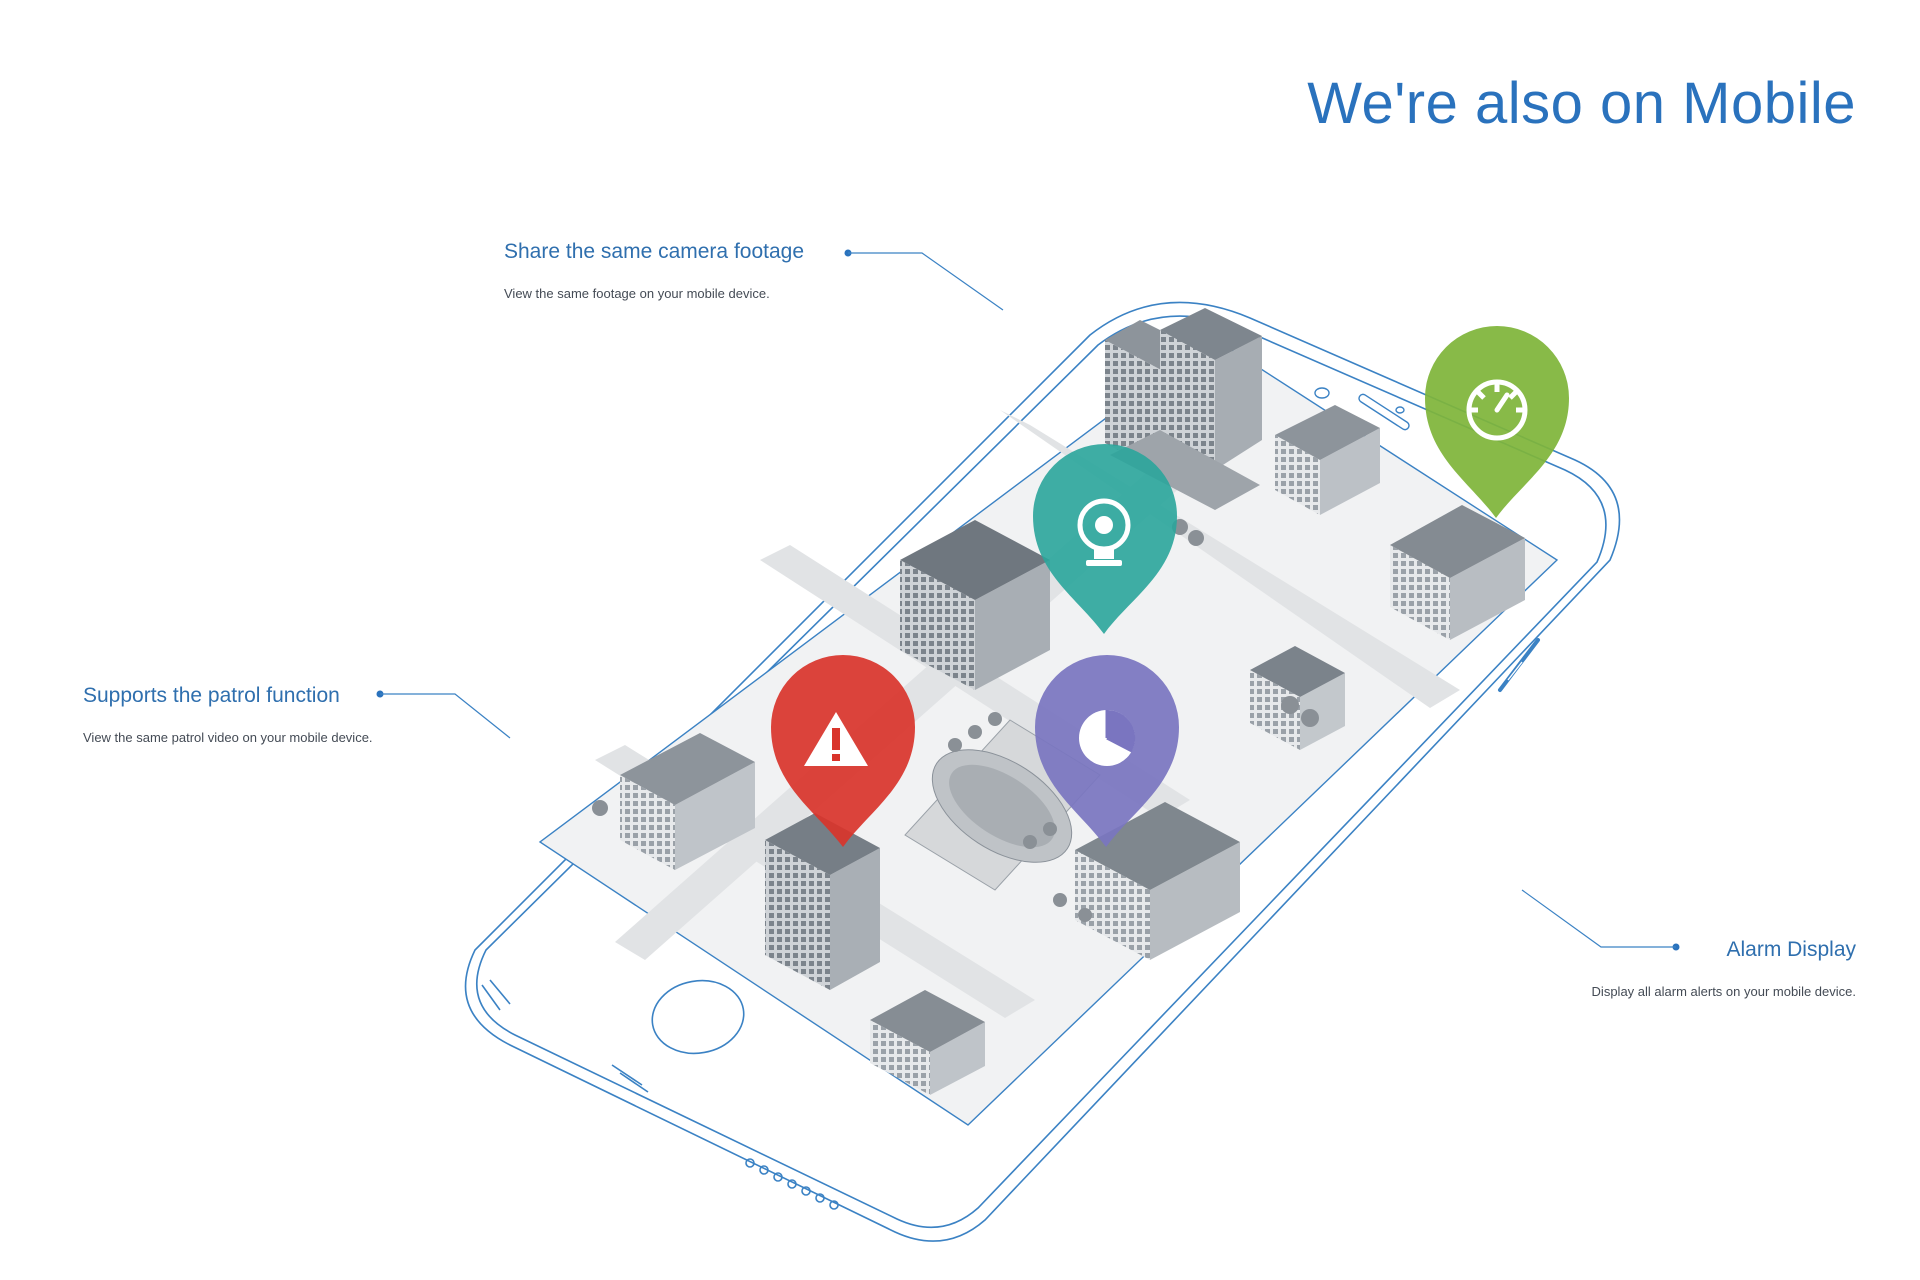  Describe the element at coordinates (698, 1017) in the screenshot. I see `home-button` at that location.